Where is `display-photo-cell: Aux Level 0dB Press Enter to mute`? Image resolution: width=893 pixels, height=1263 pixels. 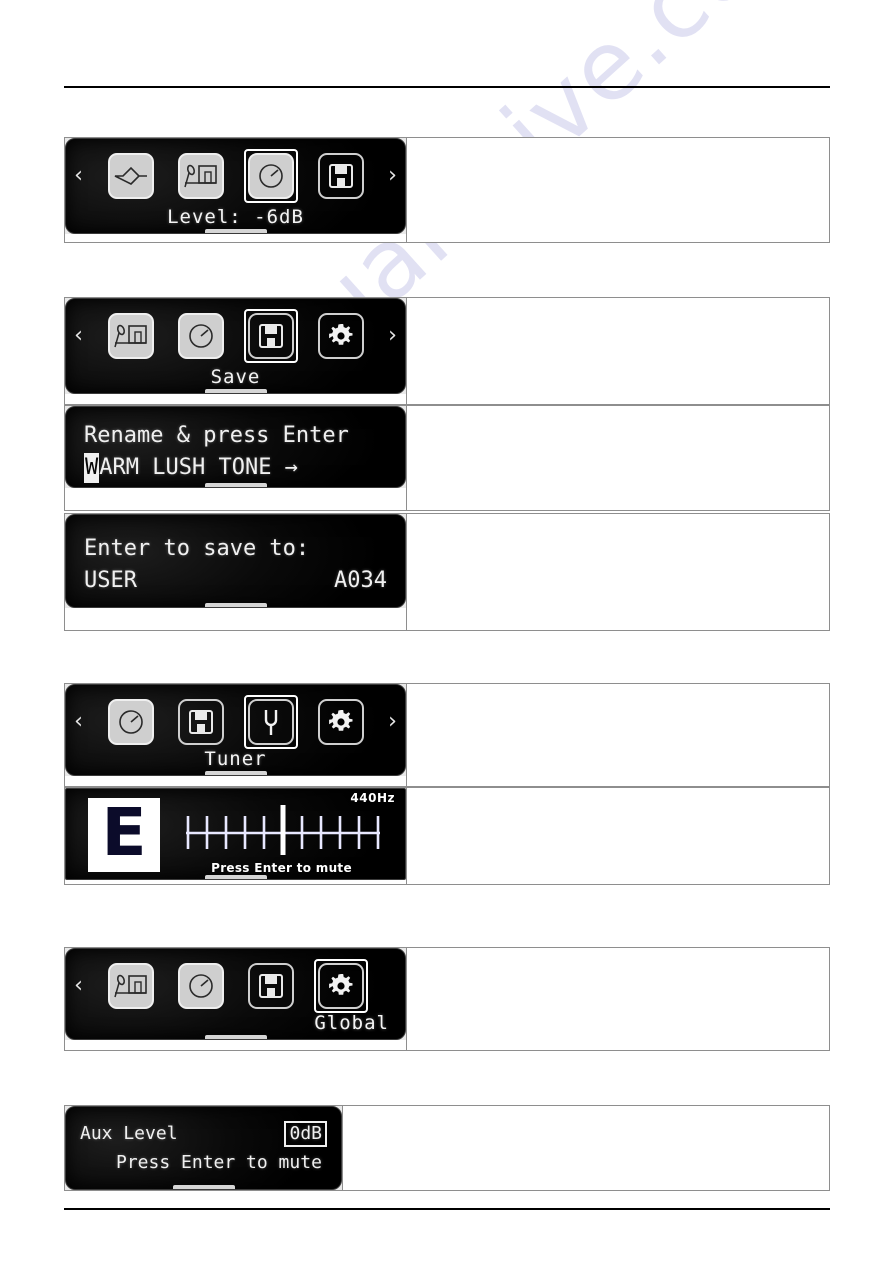 display-photo-cell: Aux Level 0dB Press Enter to mute is located at coordinates (204, 1148).